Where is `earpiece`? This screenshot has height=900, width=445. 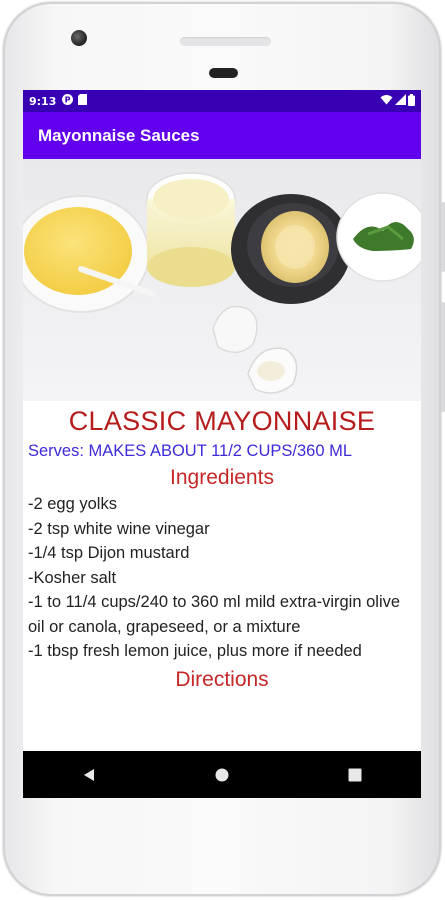
earpiece is located at coordinates (223, 73).